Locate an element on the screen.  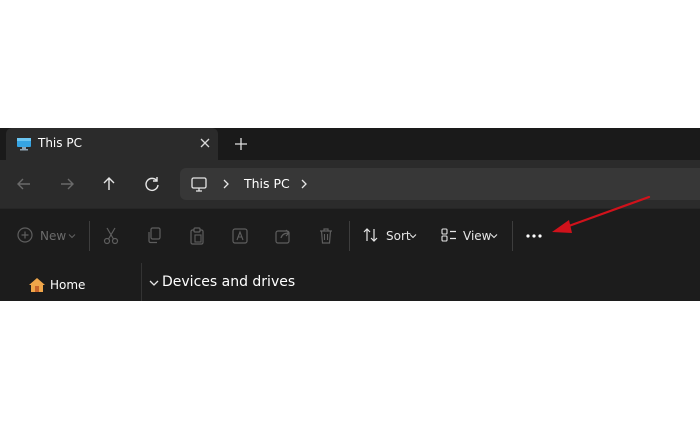
address-bar: This PC is located at coordinates (440, 184).